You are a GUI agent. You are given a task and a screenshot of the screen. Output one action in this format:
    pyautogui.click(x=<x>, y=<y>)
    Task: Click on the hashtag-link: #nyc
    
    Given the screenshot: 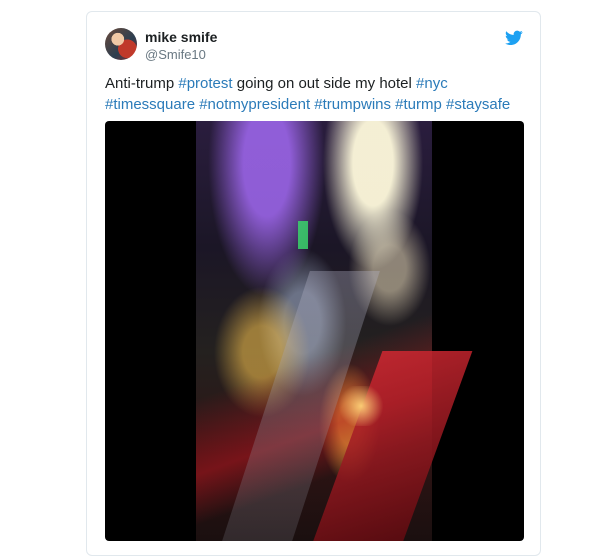 What is the action you would take?
    pyautogui.click(x=432, y=83)
    